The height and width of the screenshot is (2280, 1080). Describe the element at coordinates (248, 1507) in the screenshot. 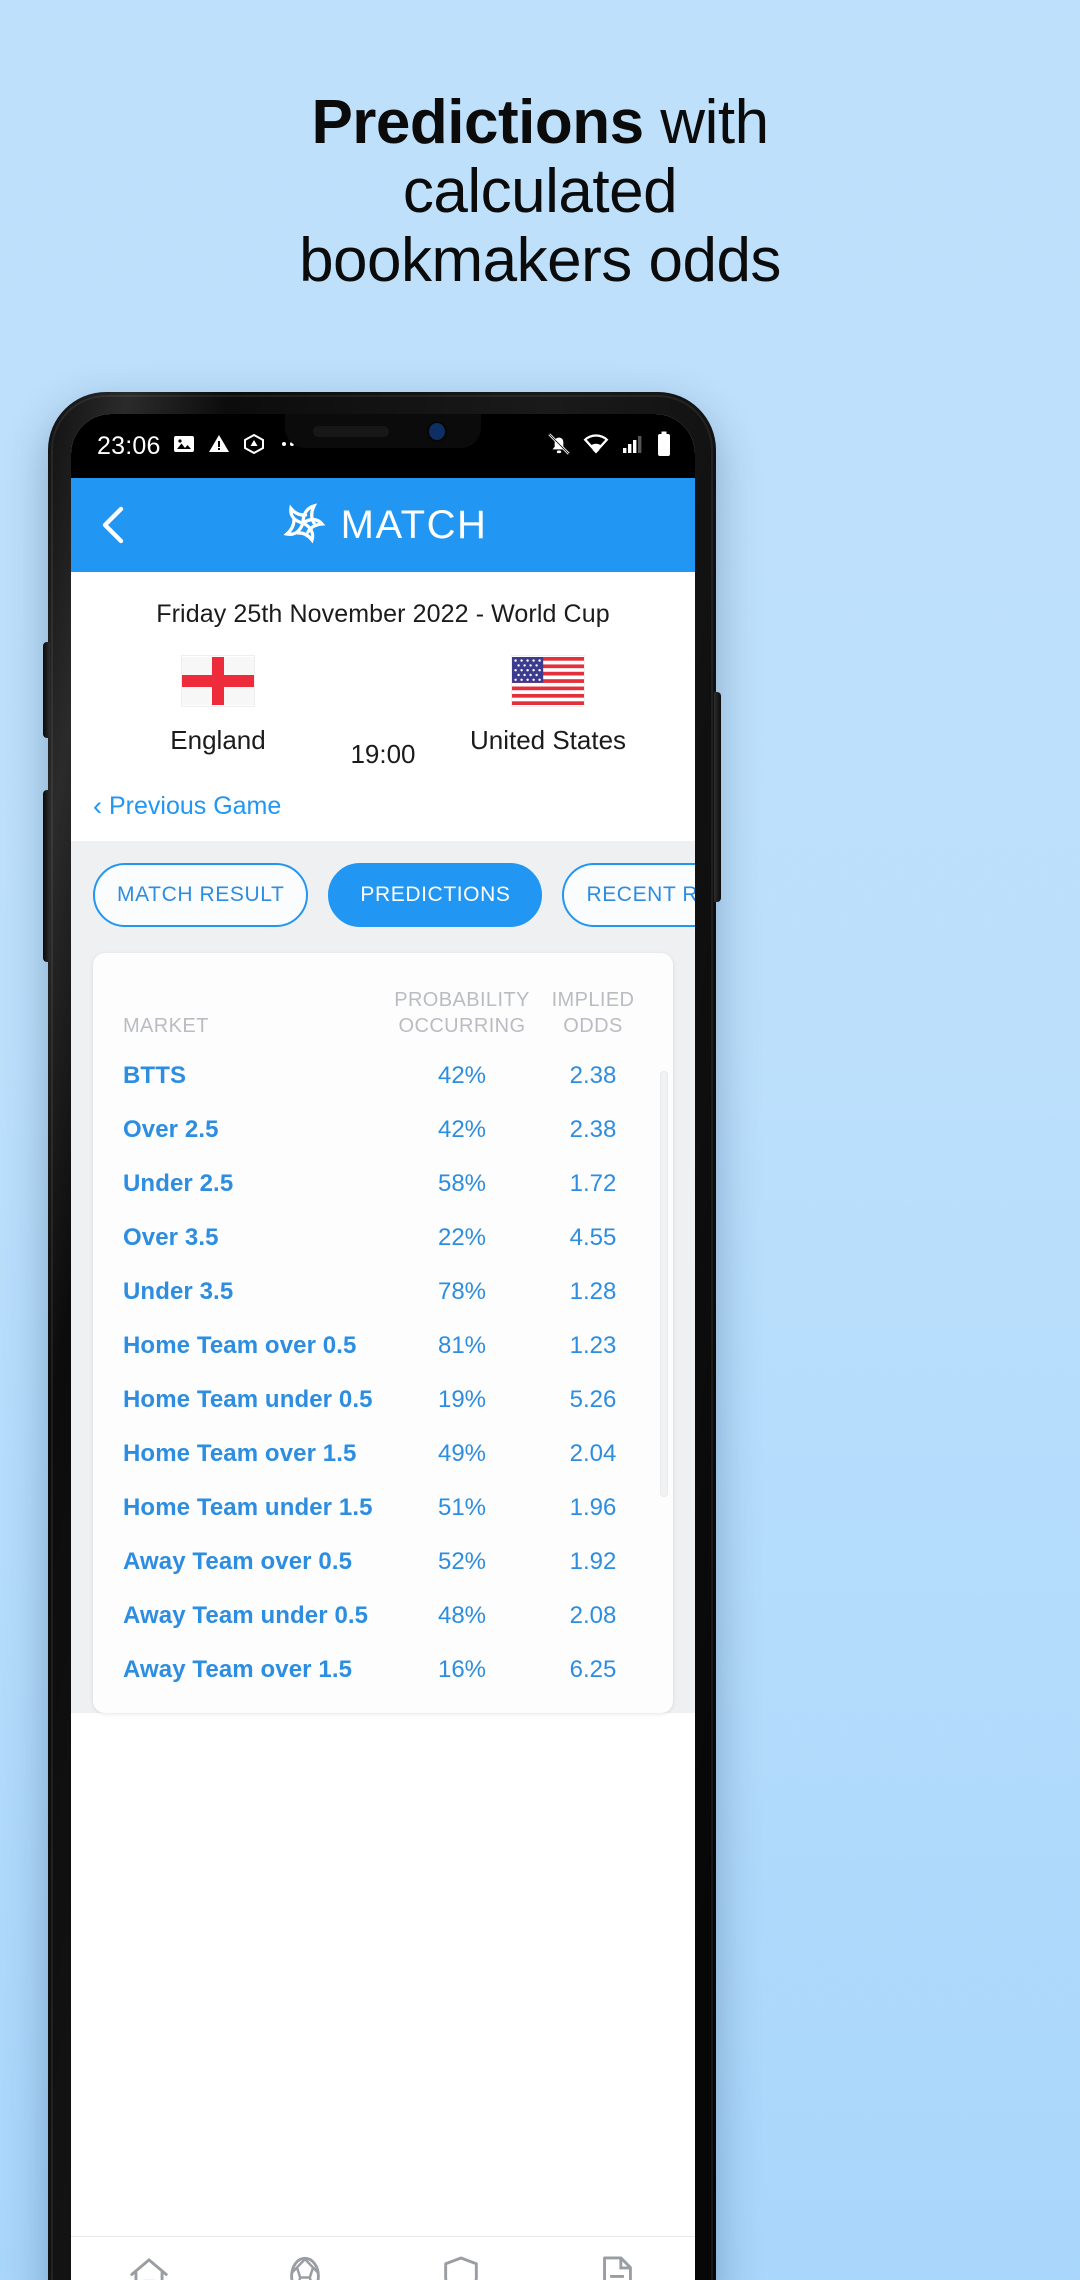

I see `cell-market: Home Team under 1.5` at that location.